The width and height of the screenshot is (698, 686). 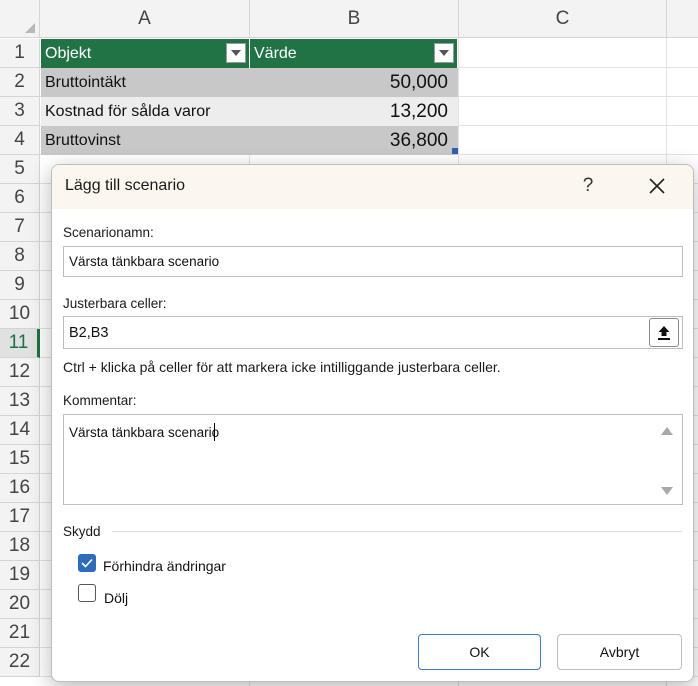 I want to click on row-header-19: 19, so click(x=20, y=575).